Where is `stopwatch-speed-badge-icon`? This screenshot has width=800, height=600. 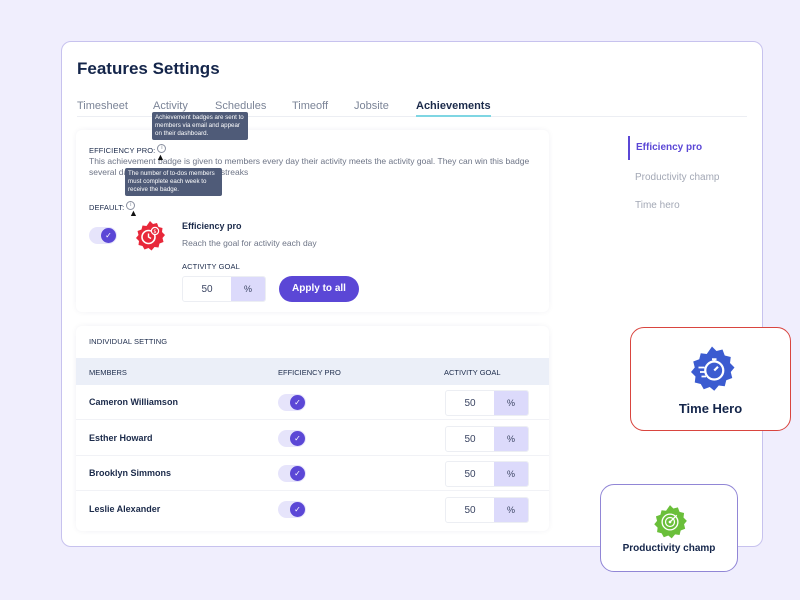 stopwatch-speed-badge-icon is located at coordinates (712, 369).